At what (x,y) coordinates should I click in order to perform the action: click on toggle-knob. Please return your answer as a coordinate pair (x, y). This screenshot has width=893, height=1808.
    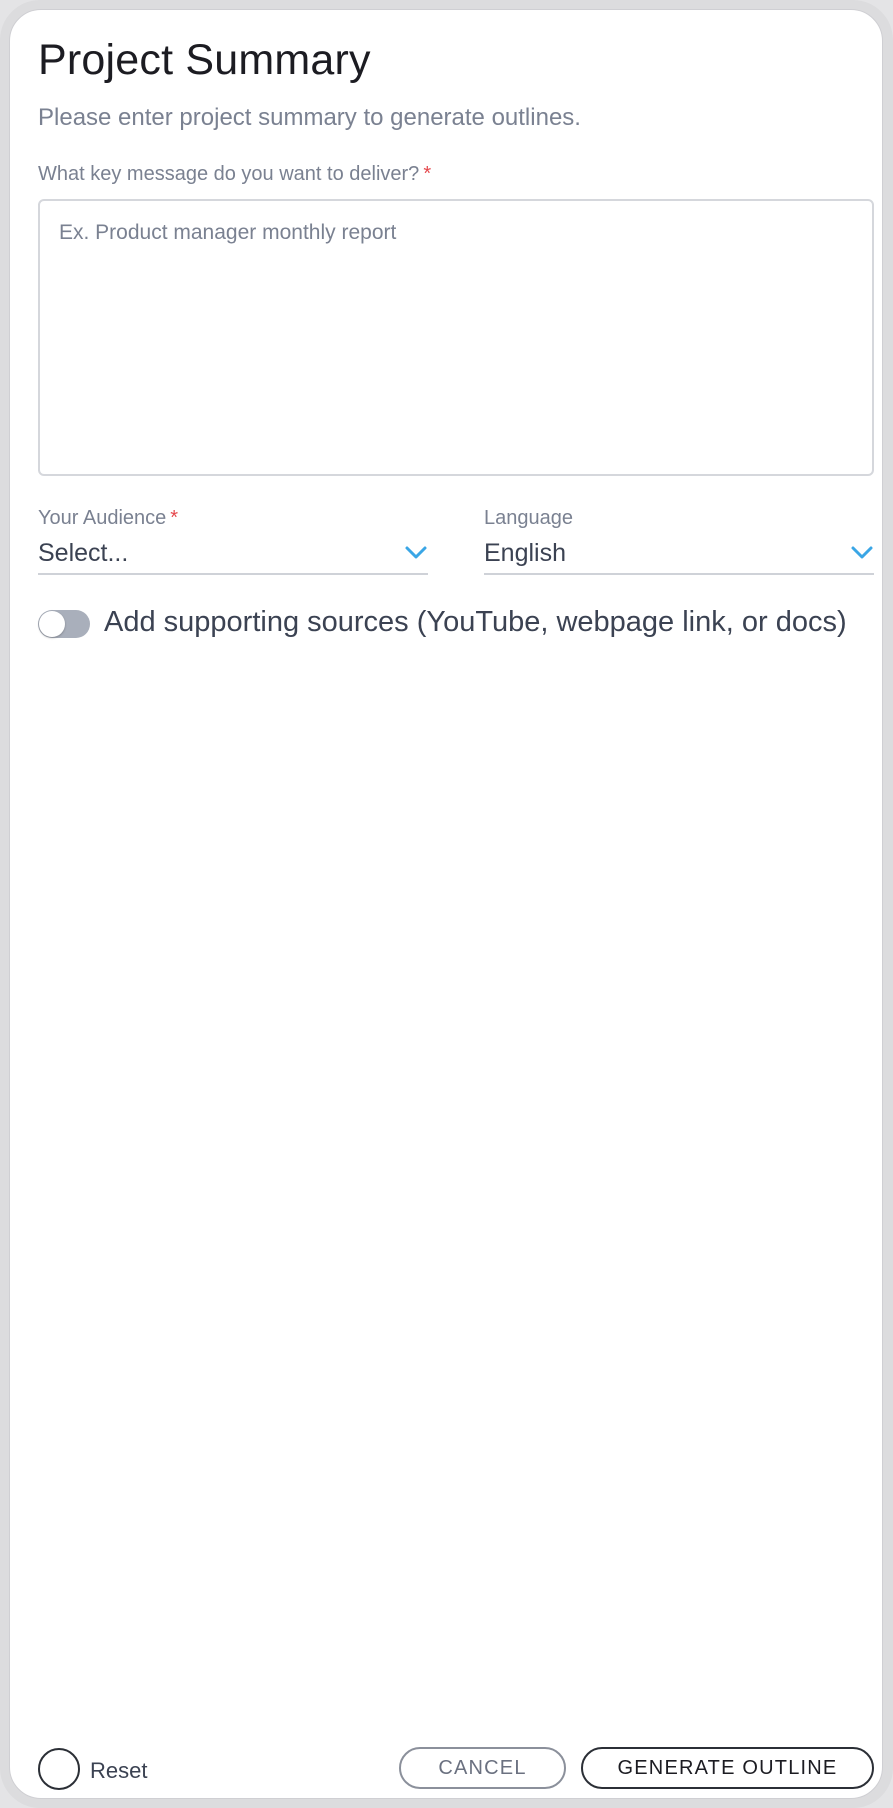
    Looking at the image, I should click on (52, 624).